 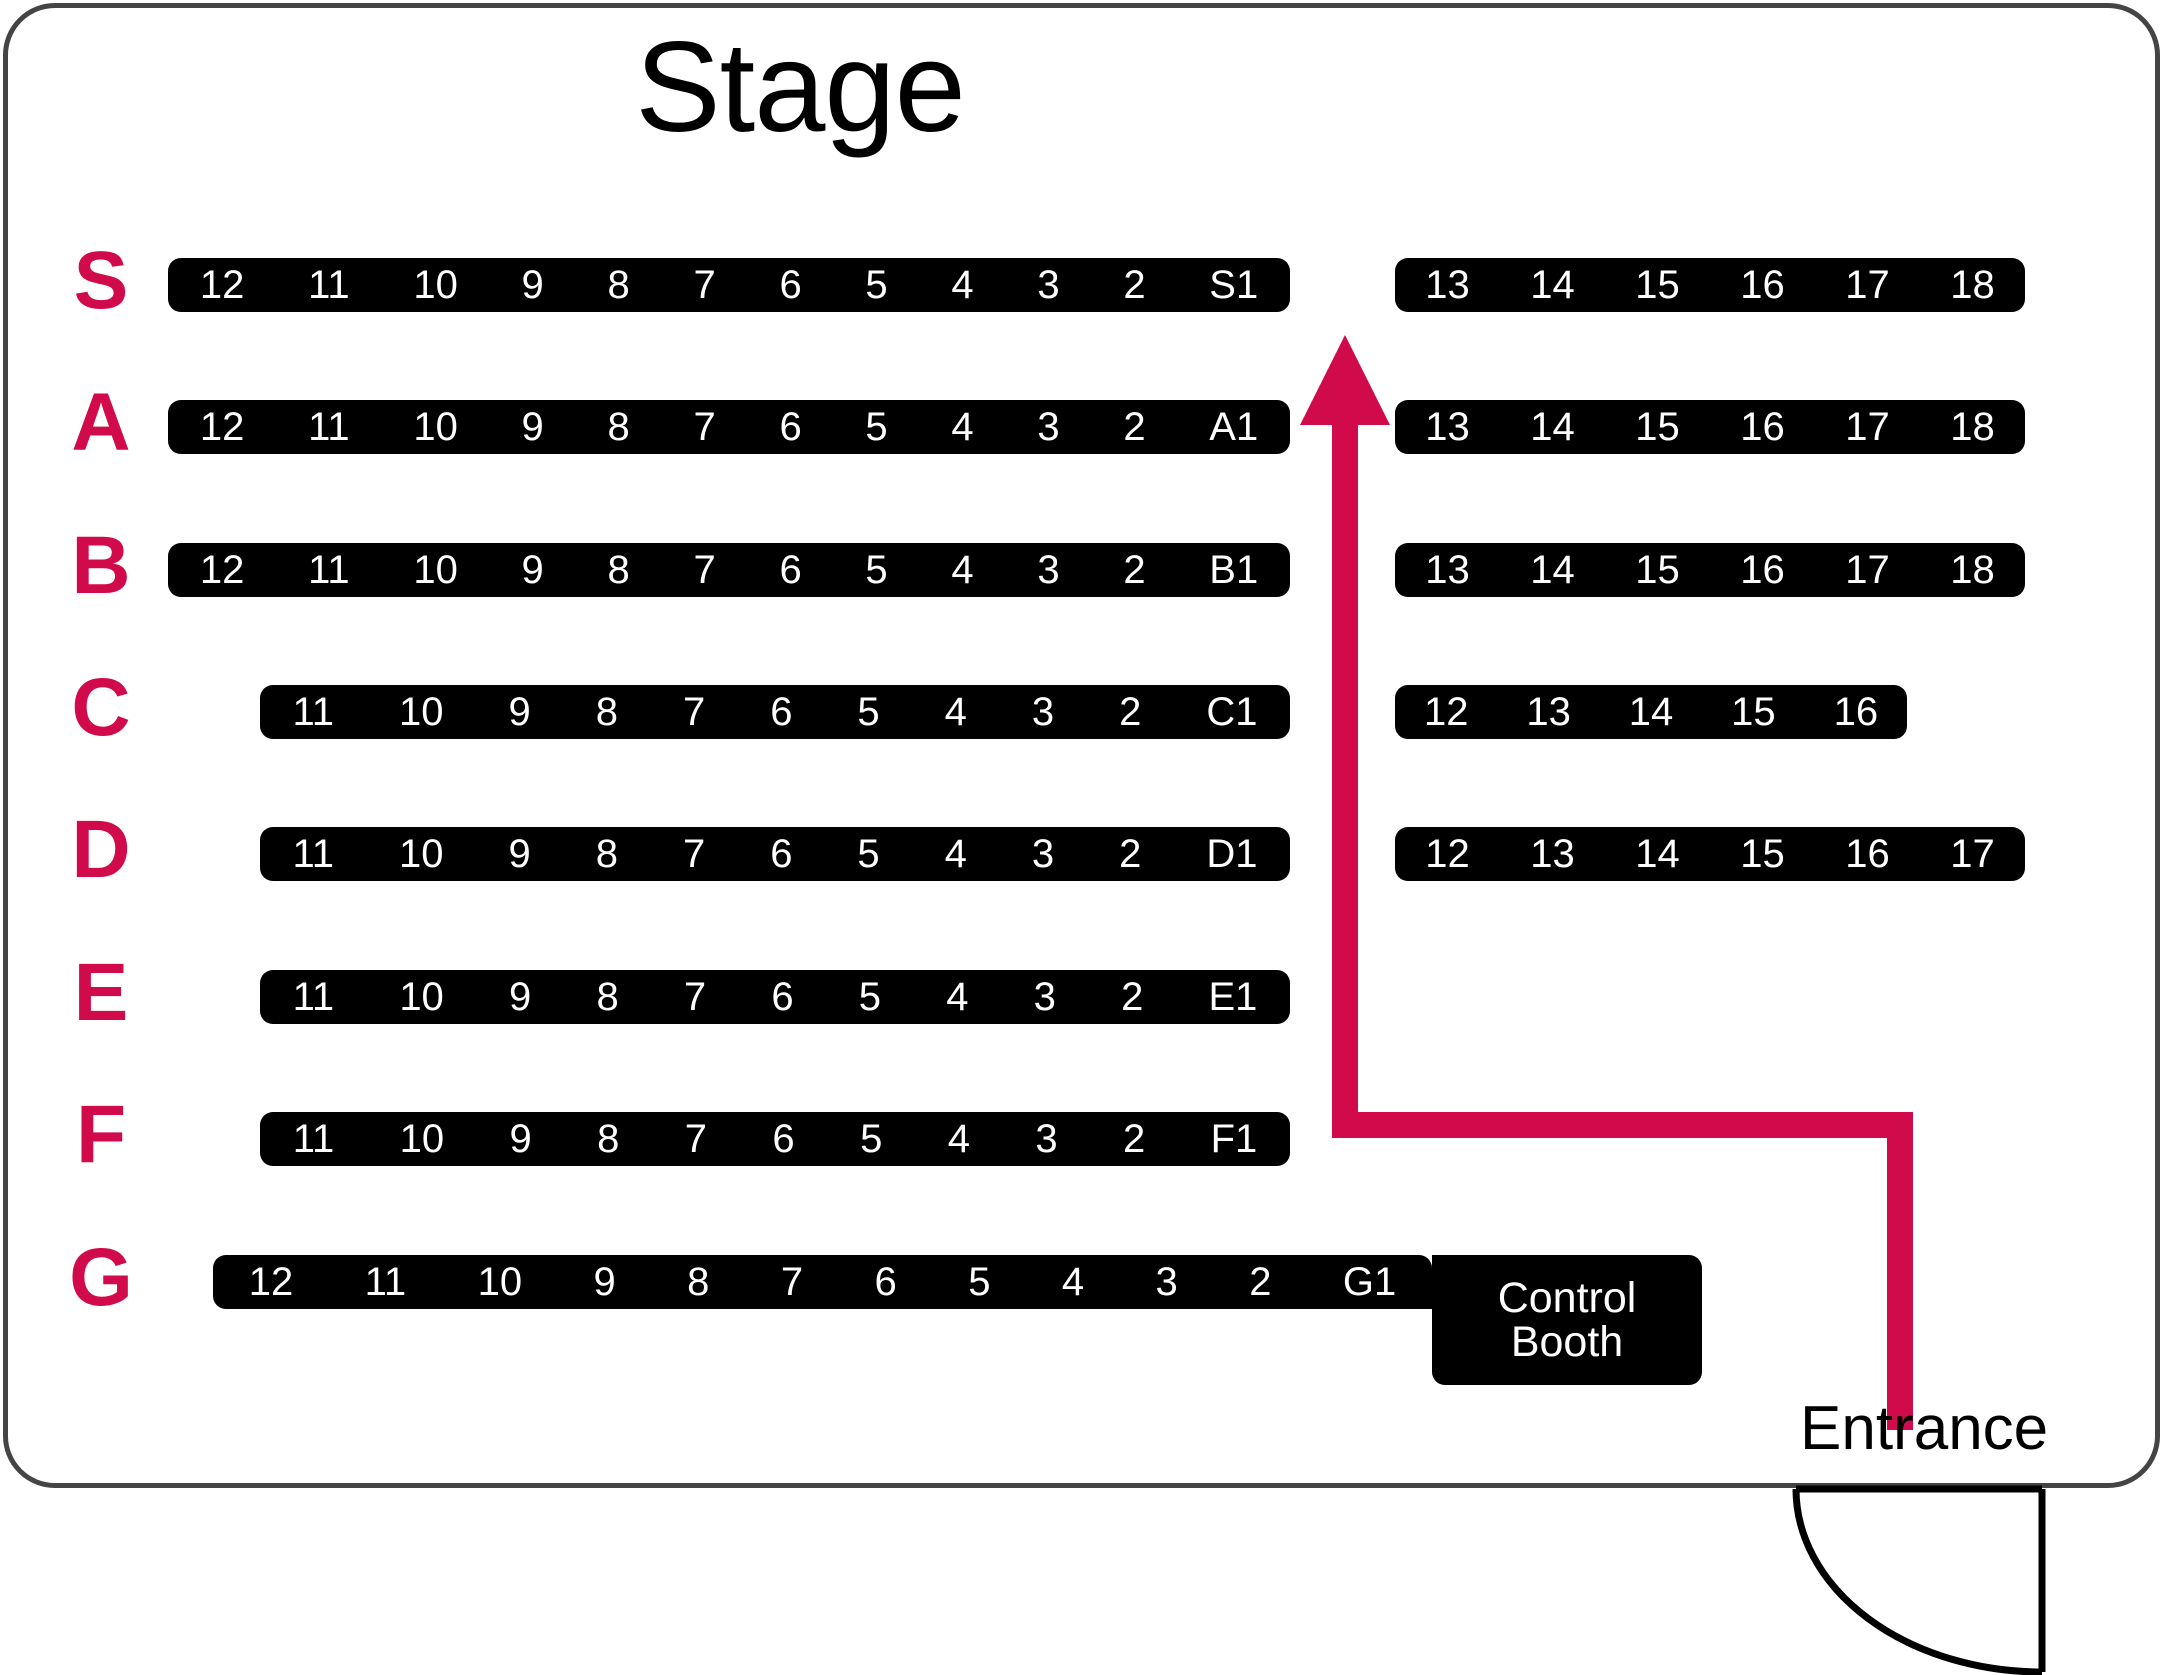 What do you see at coordinates (1233, 285) in the screenshot?
I see `seat: S1` at bounding box center [1233, 285].